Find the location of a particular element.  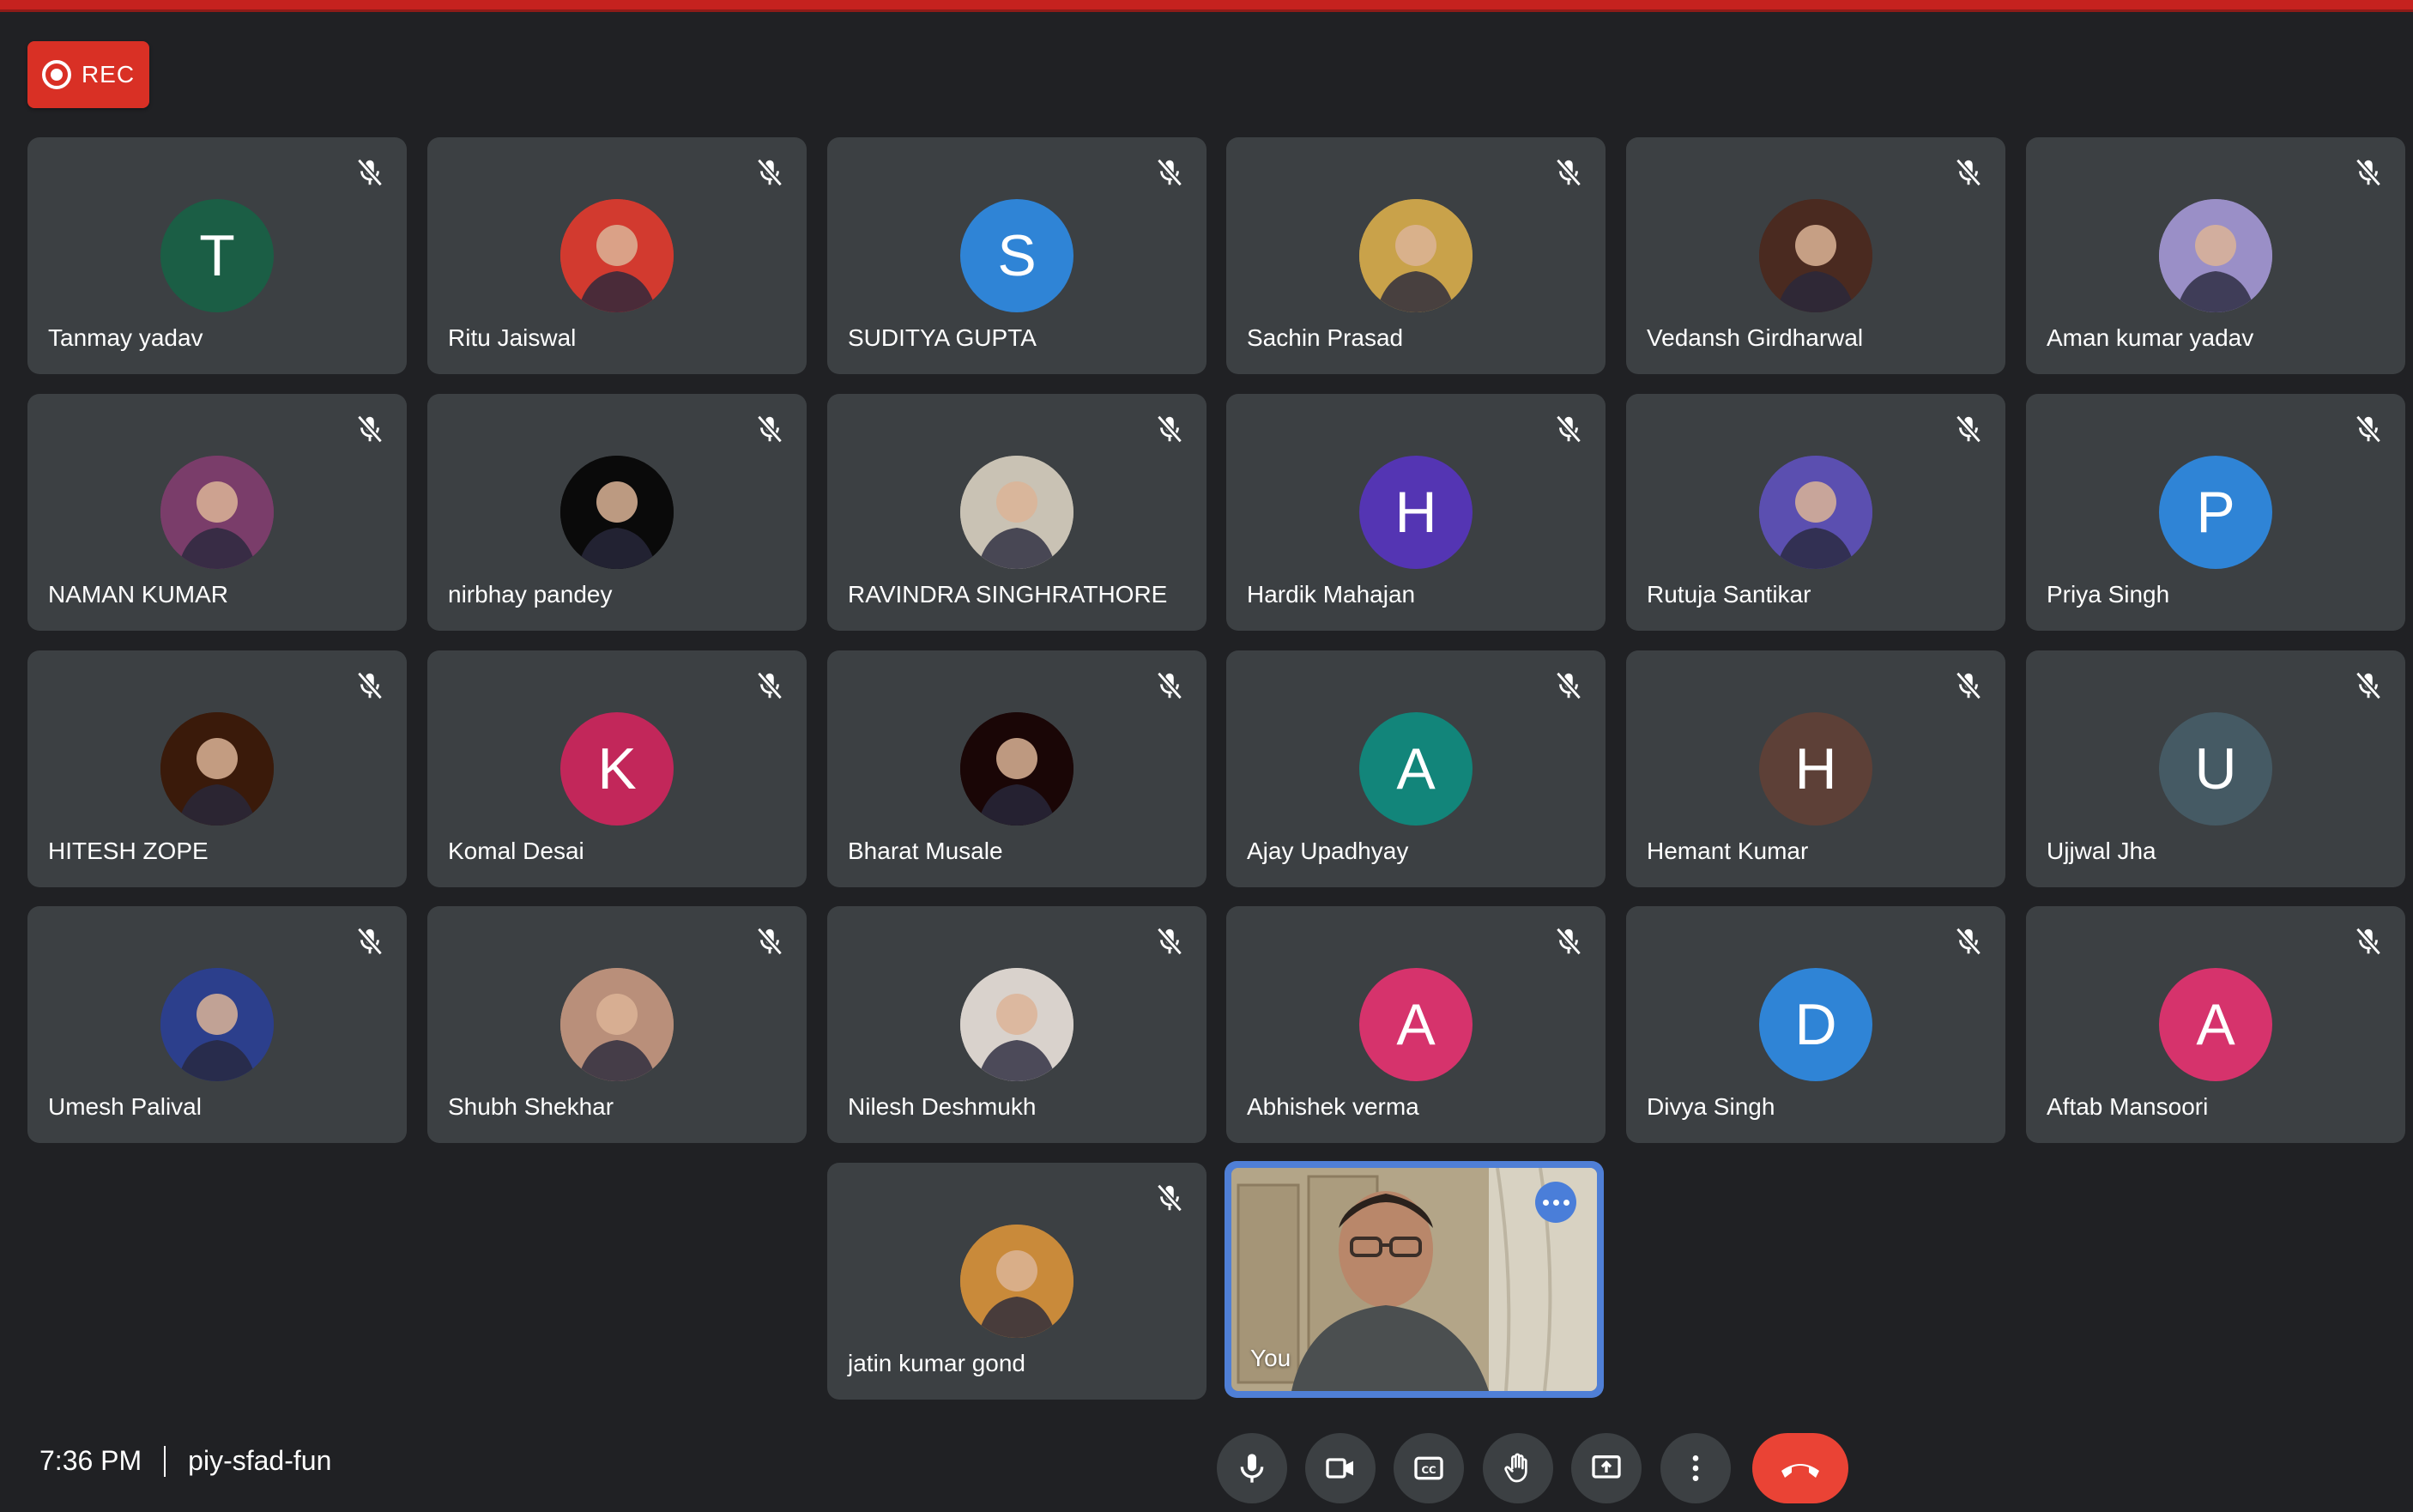

self-view-tile: You is located at coordinates (1414, 1279).